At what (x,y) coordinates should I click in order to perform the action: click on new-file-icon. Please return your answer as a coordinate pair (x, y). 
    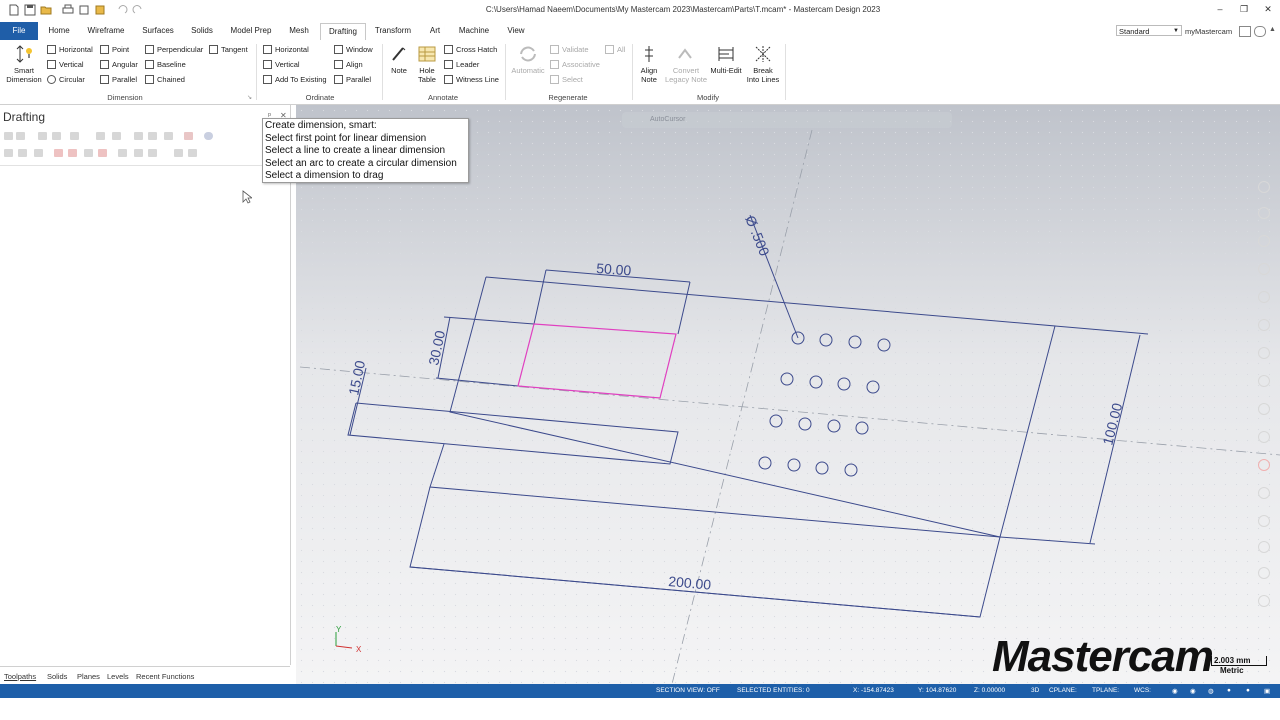
    Looking at the image, I should click on (14, 10).